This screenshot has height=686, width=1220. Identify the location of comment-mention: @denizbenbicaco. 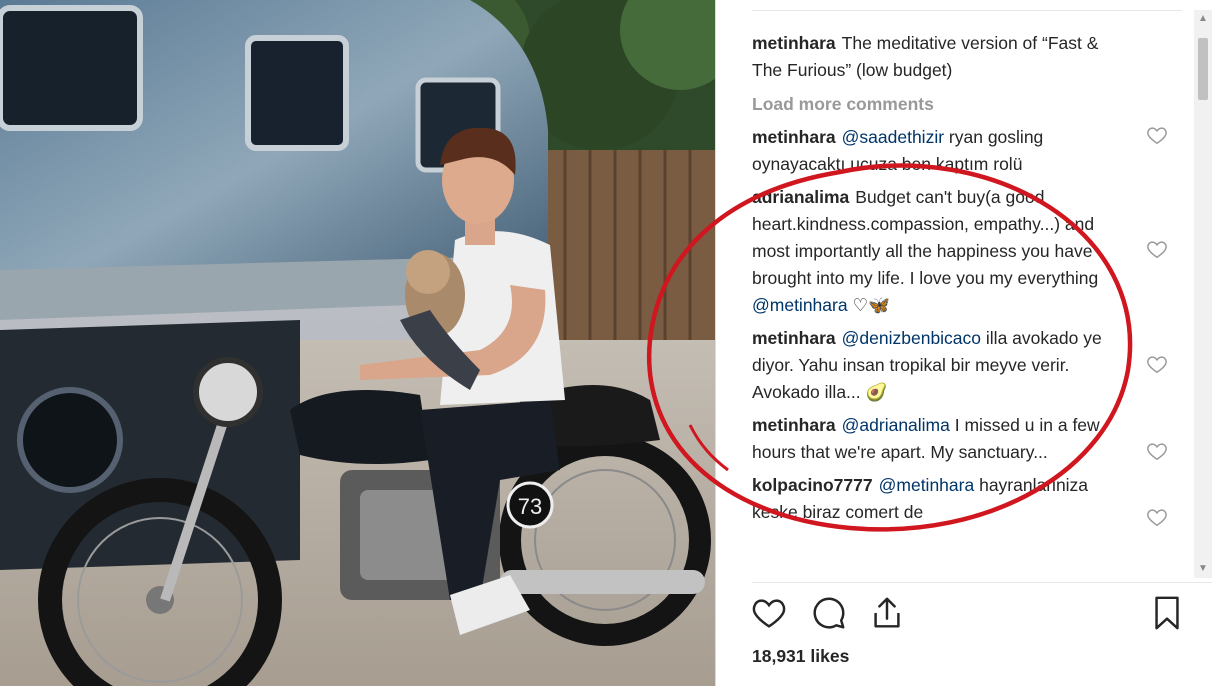
(911, 338).